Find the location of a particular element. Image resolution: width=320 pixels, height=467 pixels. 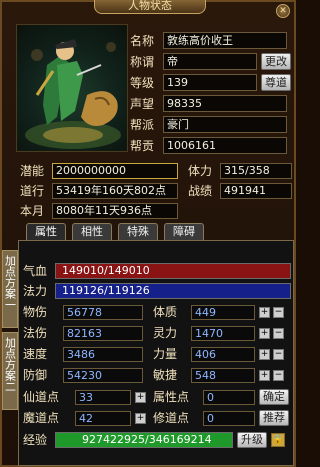

side-tab-plan-one: 加点方案一 is located at coordinates (10, 289).